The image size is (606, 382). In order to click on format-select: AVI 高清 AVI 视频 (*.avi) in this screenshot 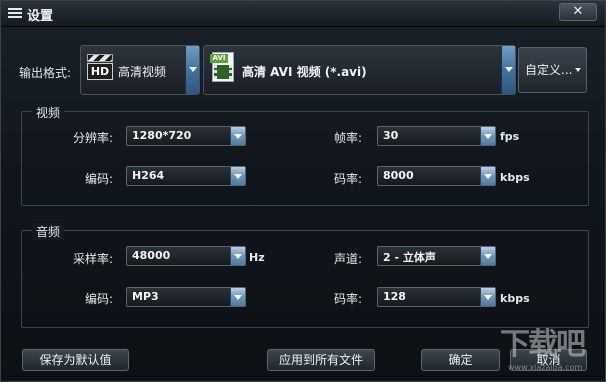, I will do `click(359, 70)`.